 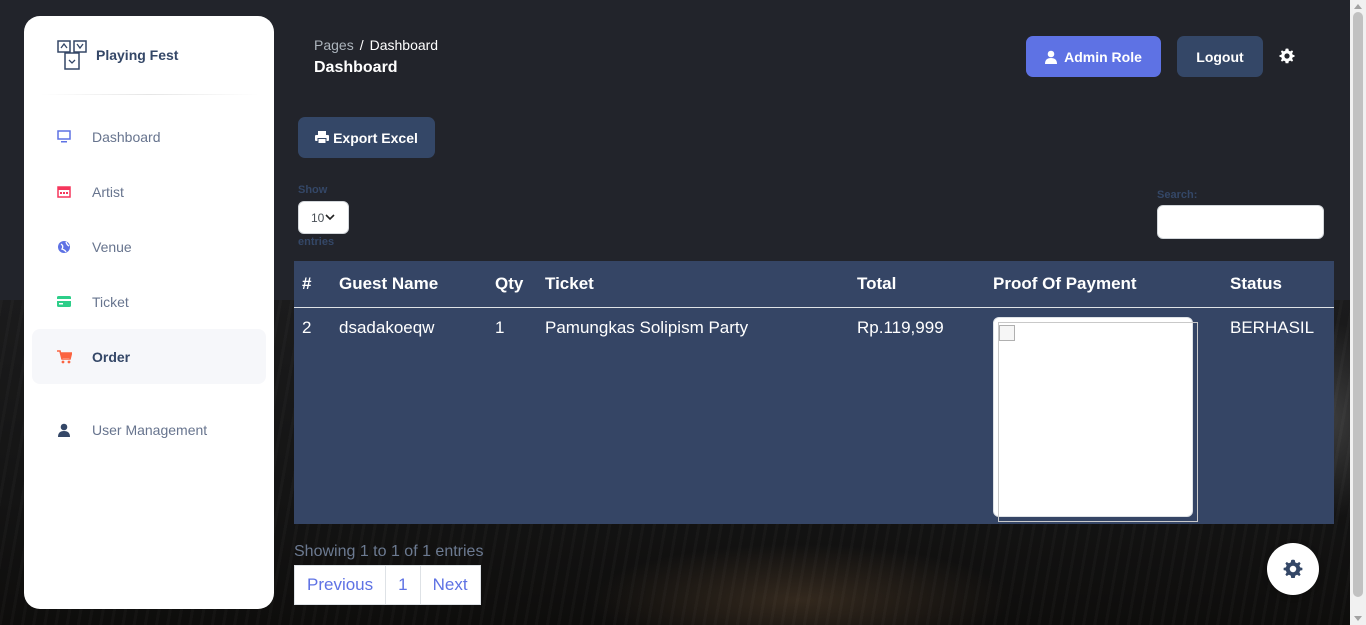 I want to click on sidebar-item-artist: Artist, so click(x=149, y=191).